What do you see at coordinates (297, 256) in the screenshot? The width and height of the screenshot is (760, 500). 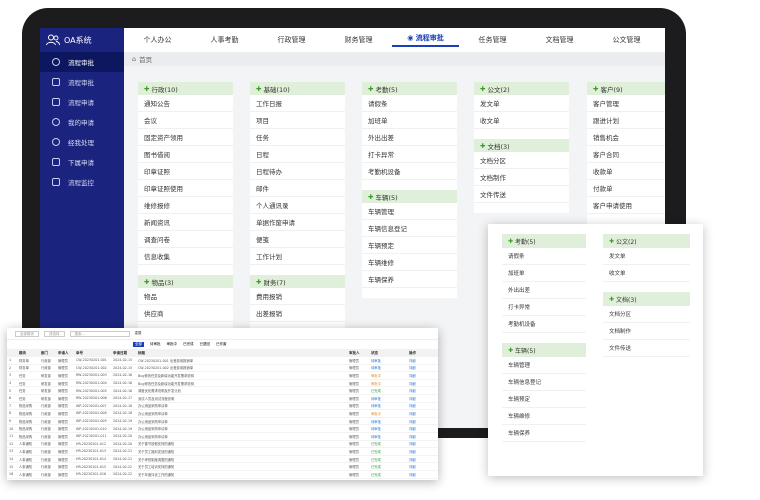 I see `workflow-link: 工作计划` at bounding box center [297, 256].